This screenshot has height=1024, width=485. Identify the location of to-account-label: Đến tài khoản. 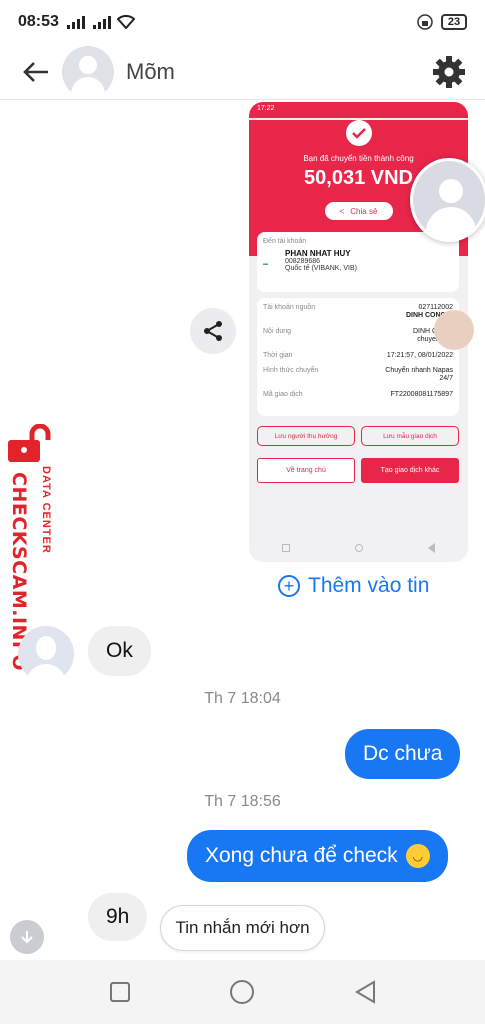
(285, 241).